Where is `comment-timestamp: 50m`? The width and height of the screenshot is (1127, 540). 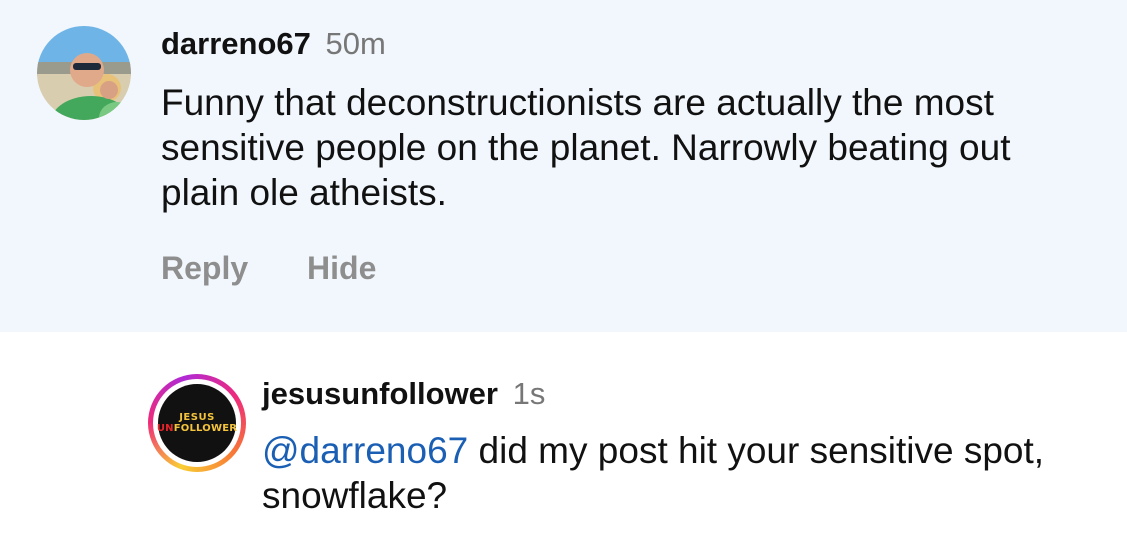
comment-timestamp: 50m is located at coordinates (355, 43).